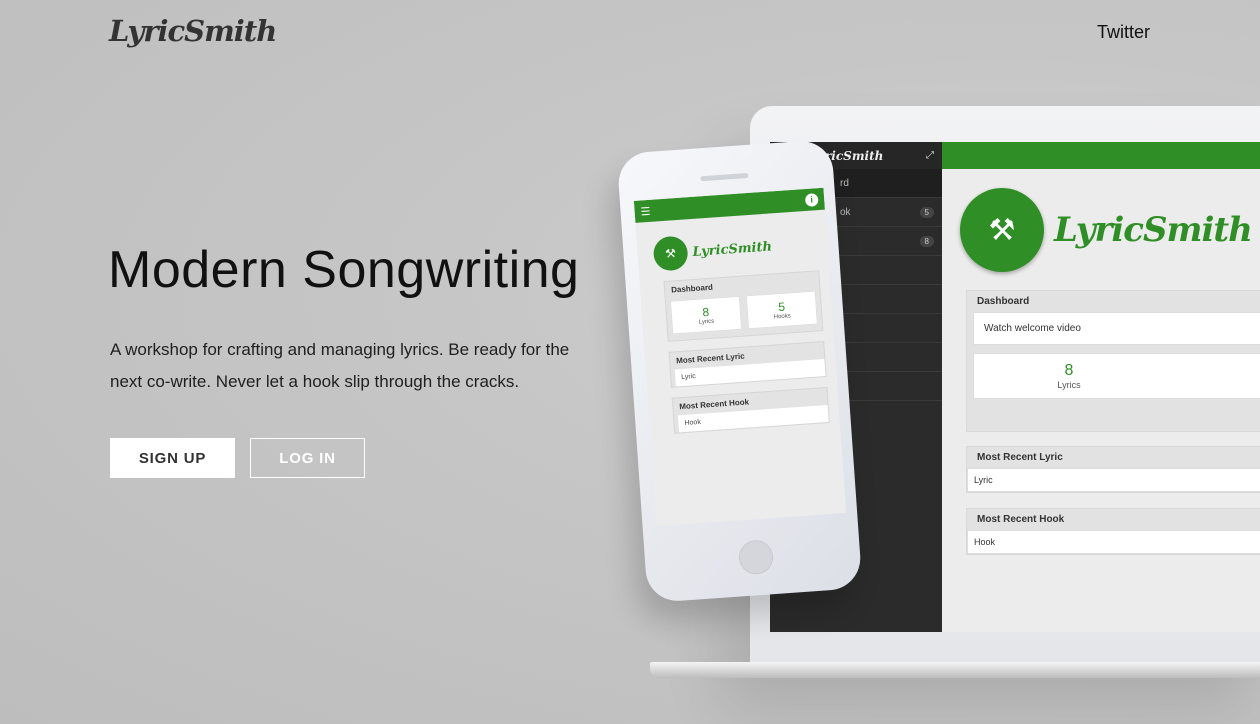 The image size is (1260, 724). I want to click on laptop-dashboard-panel: Dashboard Watch welcome video 8 Lyrics, so click(1113, 361).